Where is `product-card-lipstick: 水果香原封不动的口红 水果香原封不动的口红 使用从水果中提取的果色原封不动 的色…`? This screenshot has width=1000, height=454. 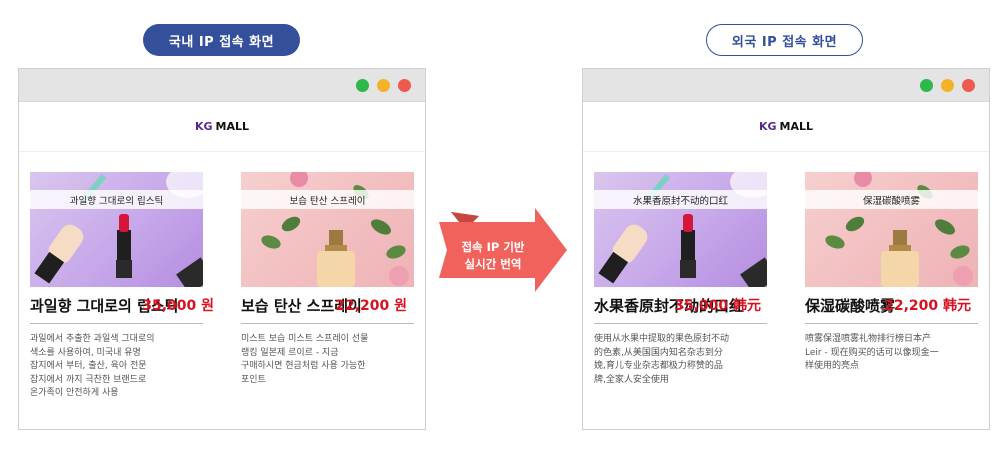
product-card-lipstick: 水果香原封不动的口红 水果香原封不动的口红 使用从水果中提取的果色原封不动 的色… is located at coordinates (680, 285).